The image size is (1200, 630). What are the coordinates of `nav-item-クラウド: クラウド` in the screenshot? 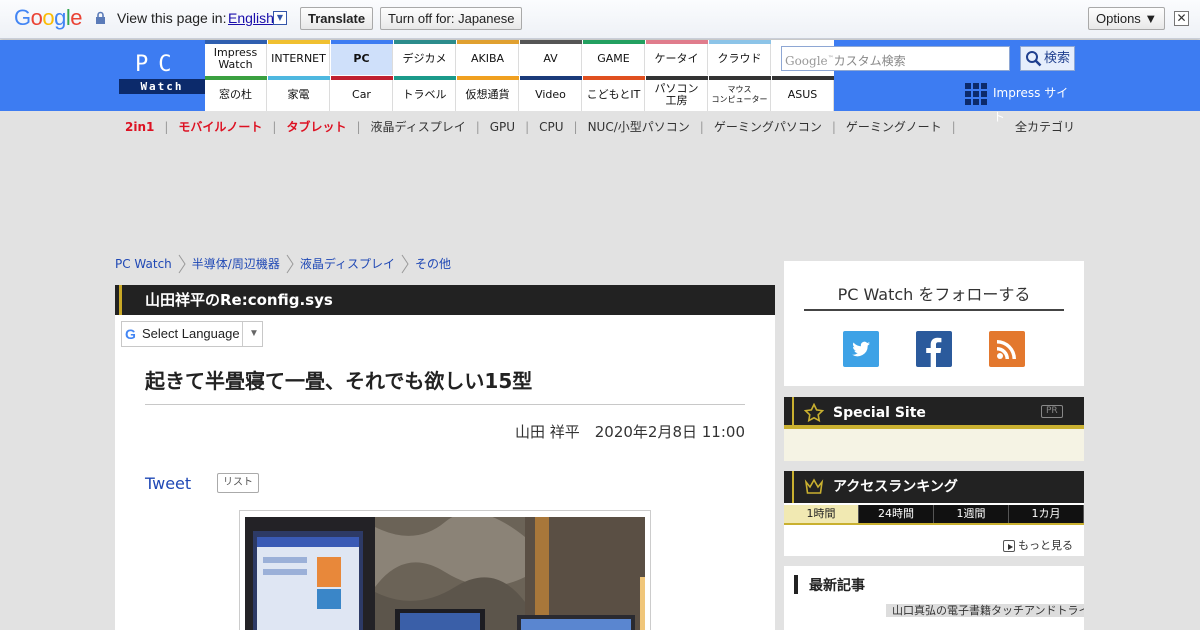 It's located at (740, 57).